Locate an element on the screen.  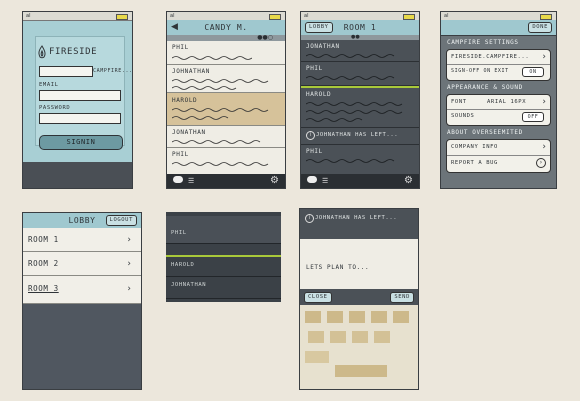
section-header-campfire: CAMPFIRE SETTINGS is located at coordinates (483, 42).